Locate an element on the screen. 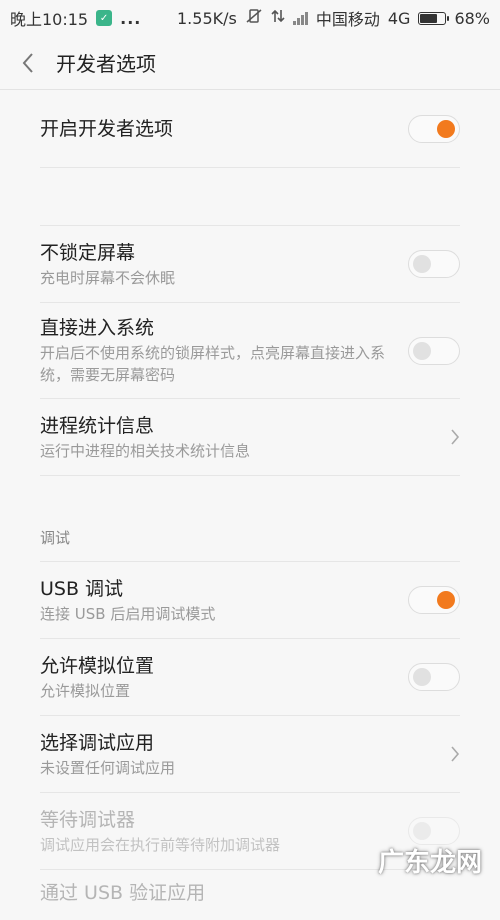 Image resolution: width=500 pixels, height=920 pixels. setting-title: 进程统计信息 is located at coordinates (97, 425).